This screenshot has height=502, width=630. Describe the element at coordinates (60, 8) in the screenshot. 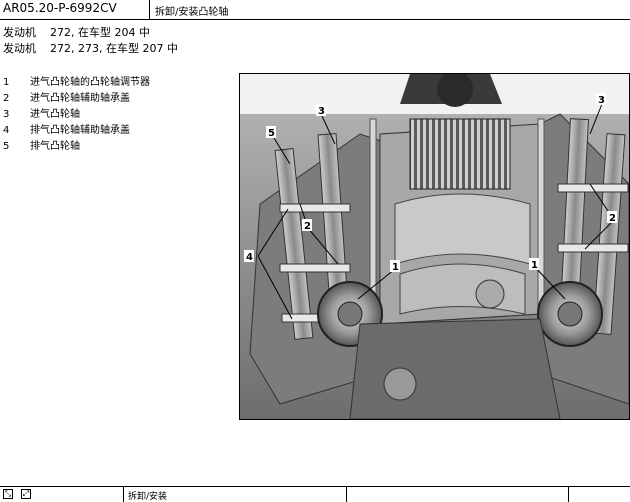

I see `document-code: AR05.20-P-6992CV` at that location.